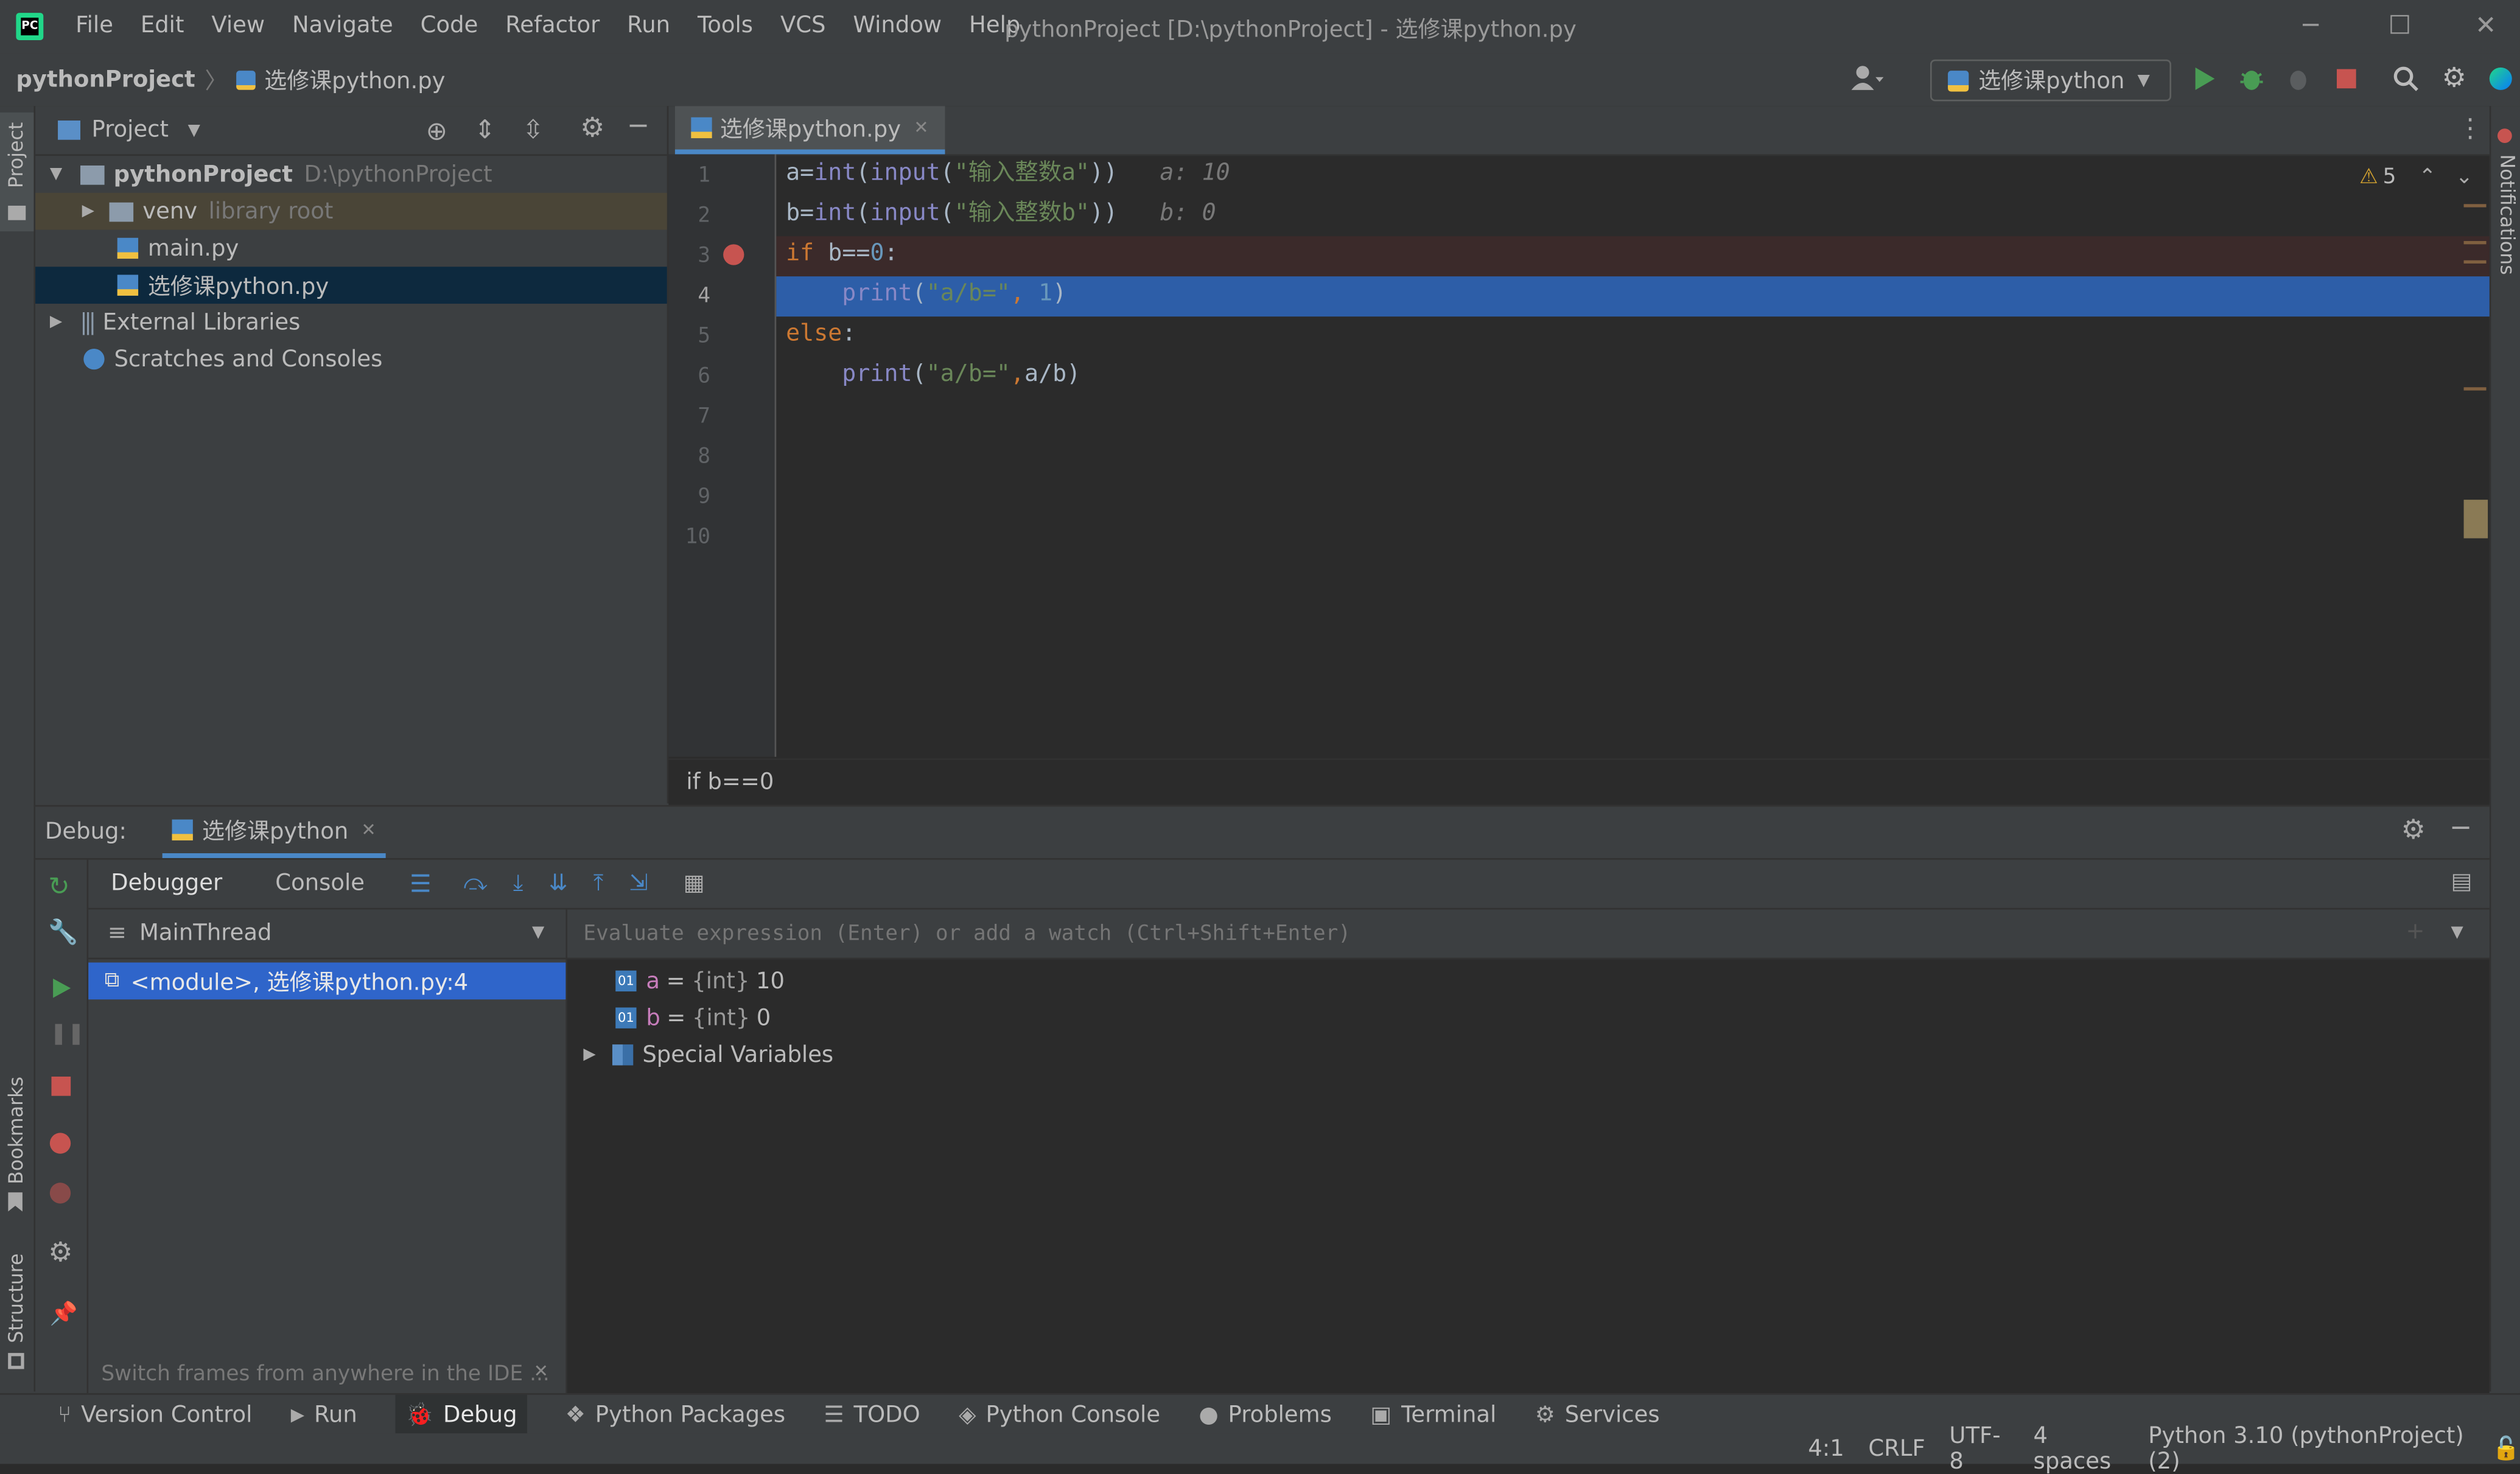  Describe the element at coordinates (1979, 1448) in the screenshot. I see `file-encoding: UTF-8` at that location.